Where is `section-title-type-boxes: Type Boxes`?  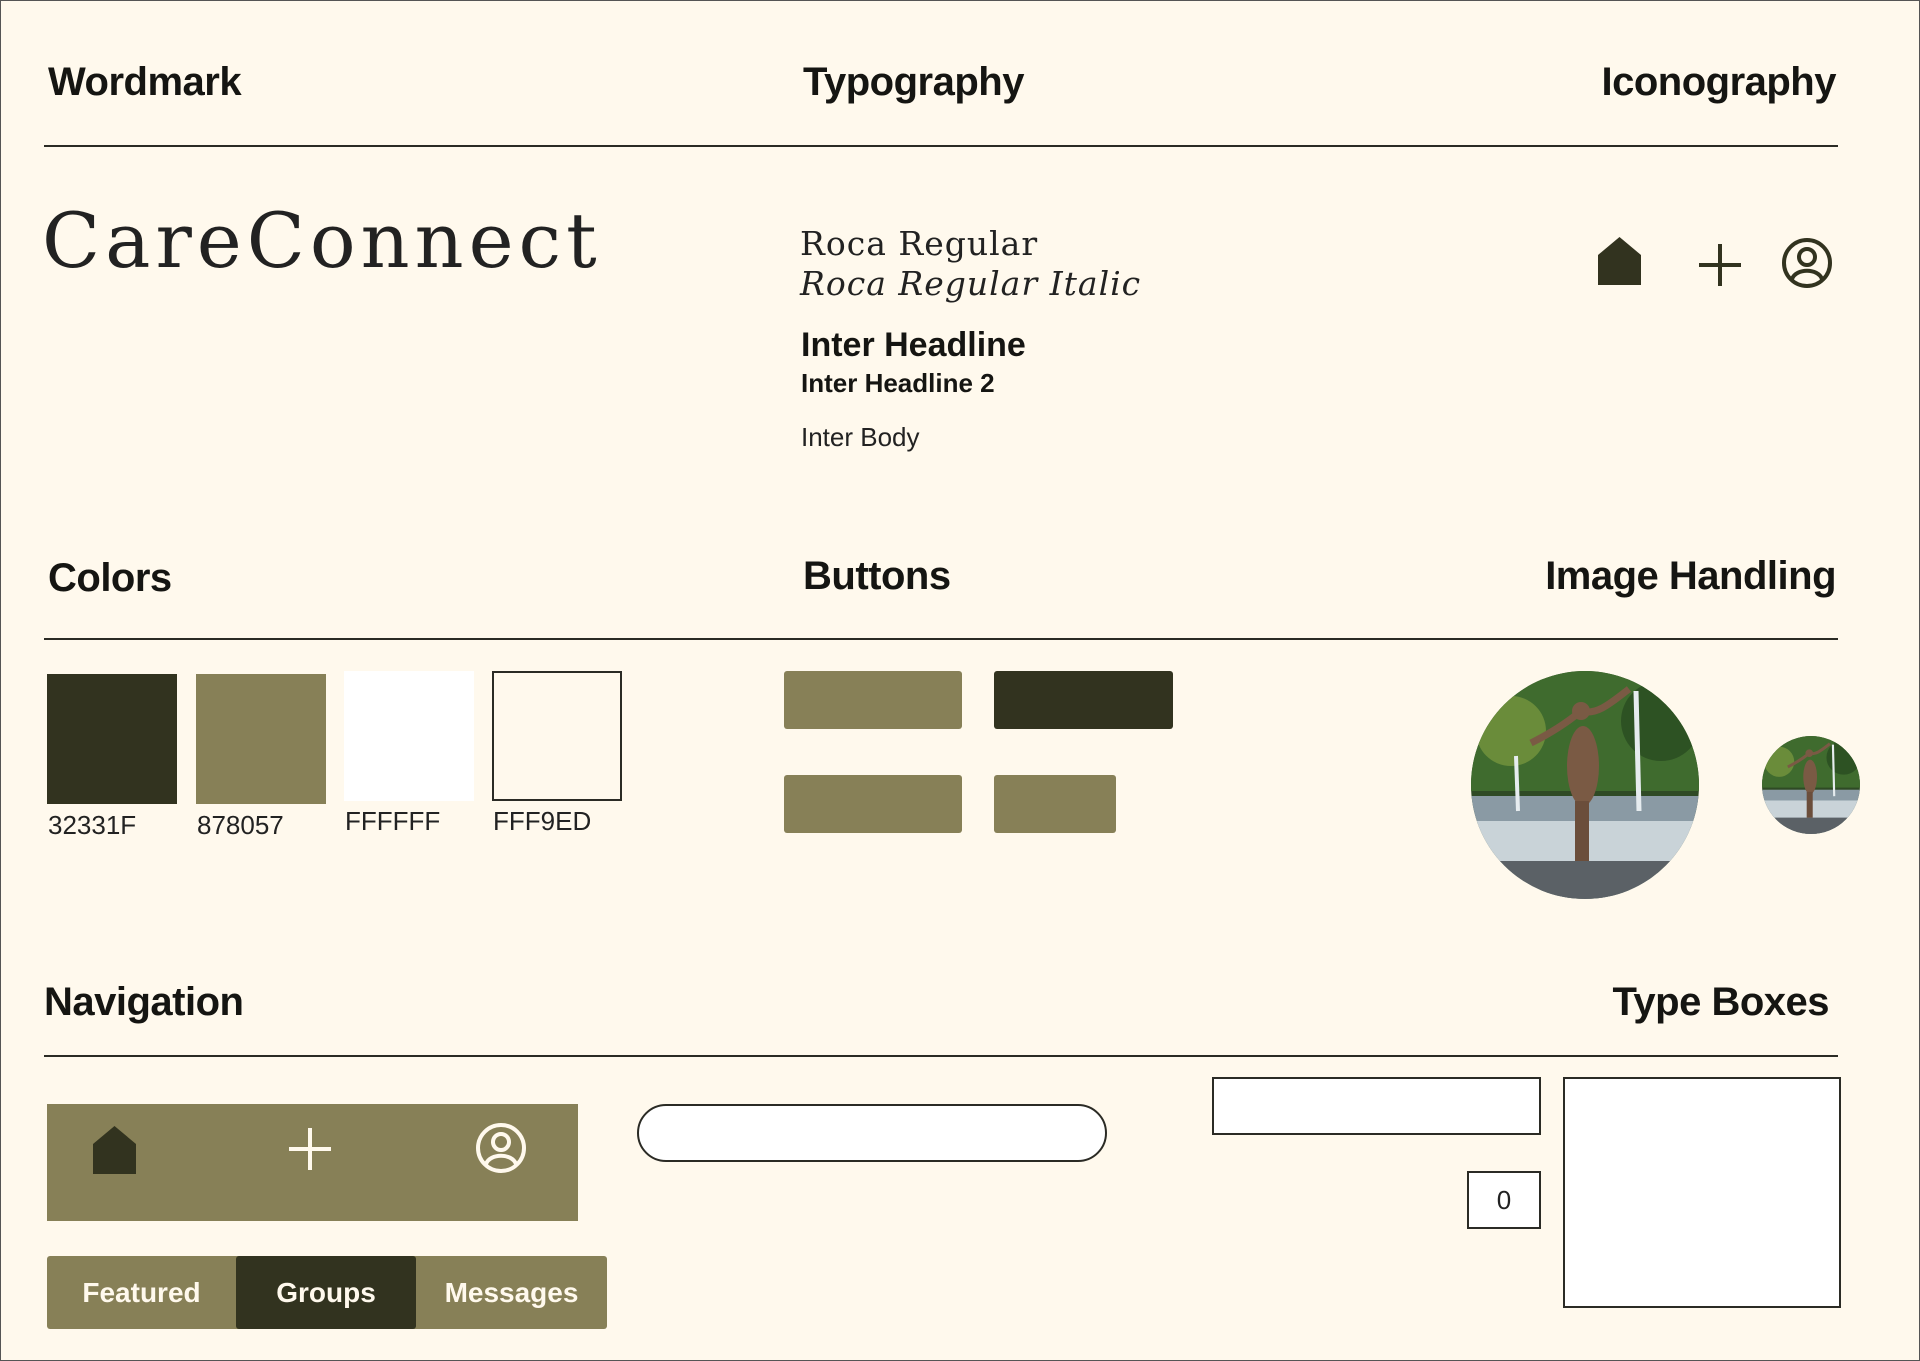
section-title-type-boxes: Type Boxes is located at coordinates (1720, 1002).